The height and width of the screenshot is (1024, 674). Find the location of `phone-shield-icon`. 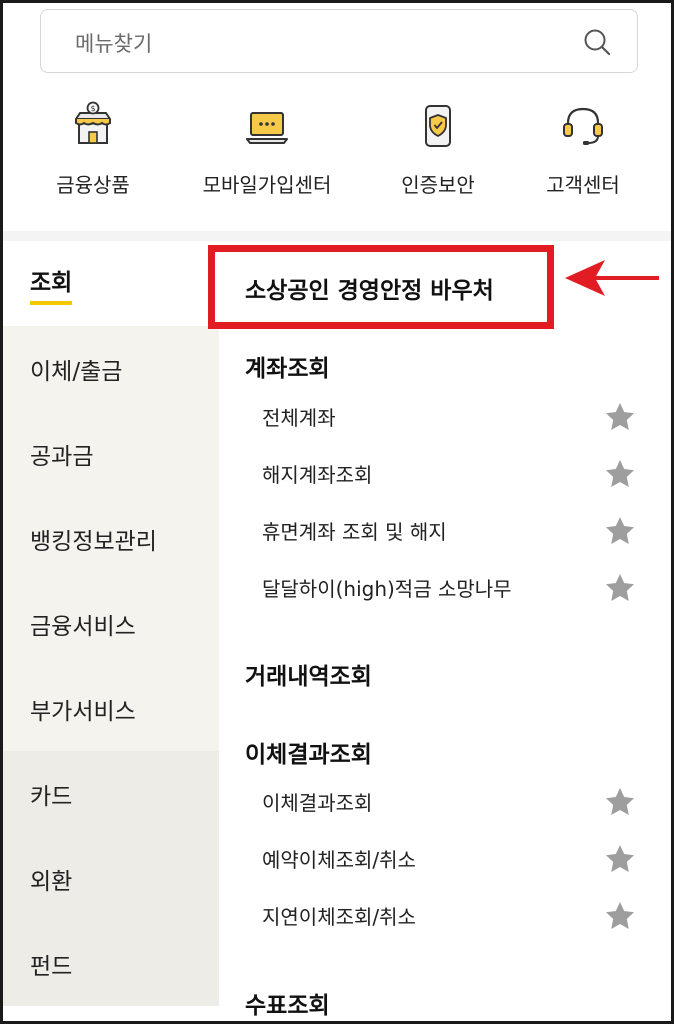

phone-shield-icon is located at coordinates (438, 126).